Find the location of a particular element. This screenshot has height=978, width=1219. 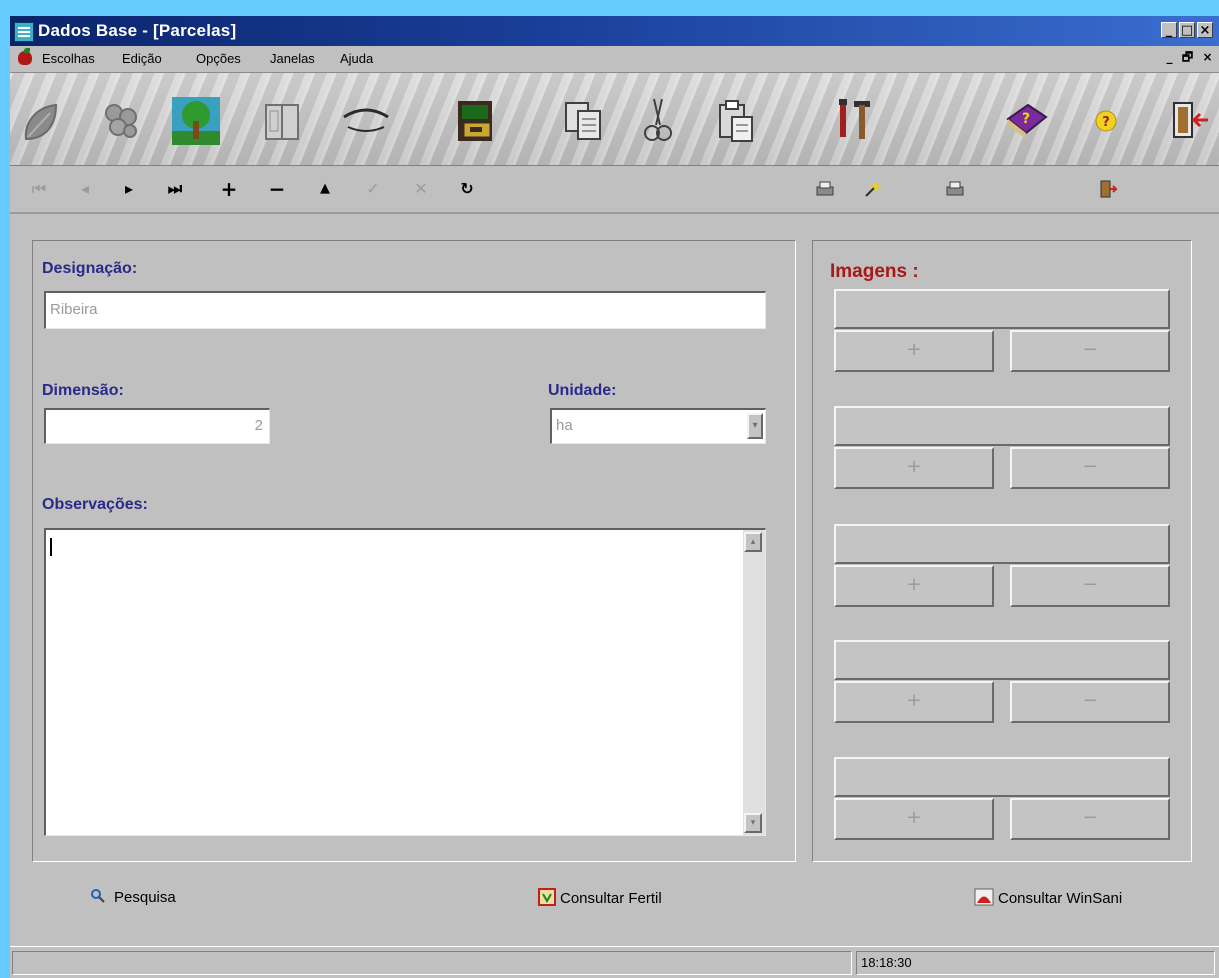

pesquisa-button: Pesquisa is located at coordinates (133, 897).